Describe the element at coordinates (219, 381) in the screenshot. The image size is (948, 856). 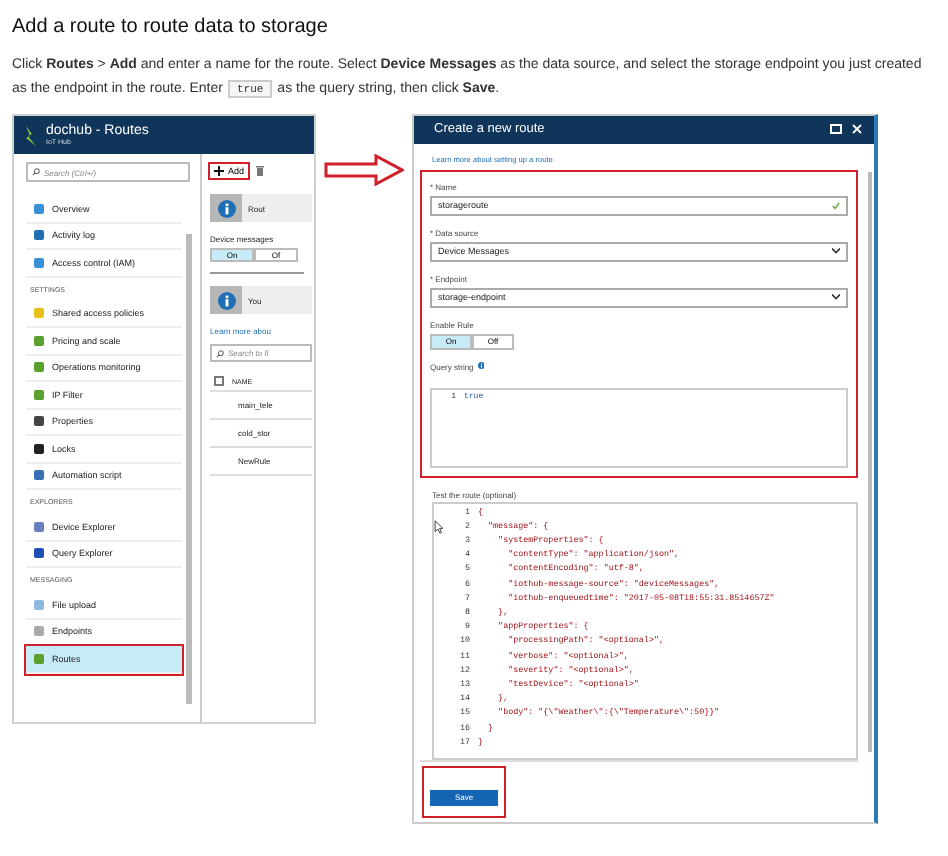
I see `checkbox` at that location.